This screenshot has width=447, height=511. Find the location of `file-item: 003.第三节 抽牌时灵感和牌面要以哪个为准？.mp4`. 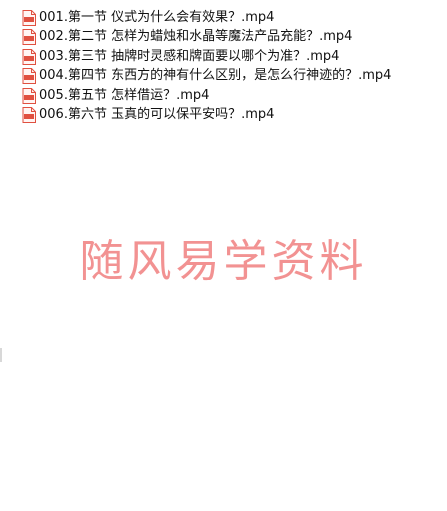

file-item: 003.第三节 抽牌时灵感和牌面要以哪个为准？.mp4 is located at coordinates (206, 57).